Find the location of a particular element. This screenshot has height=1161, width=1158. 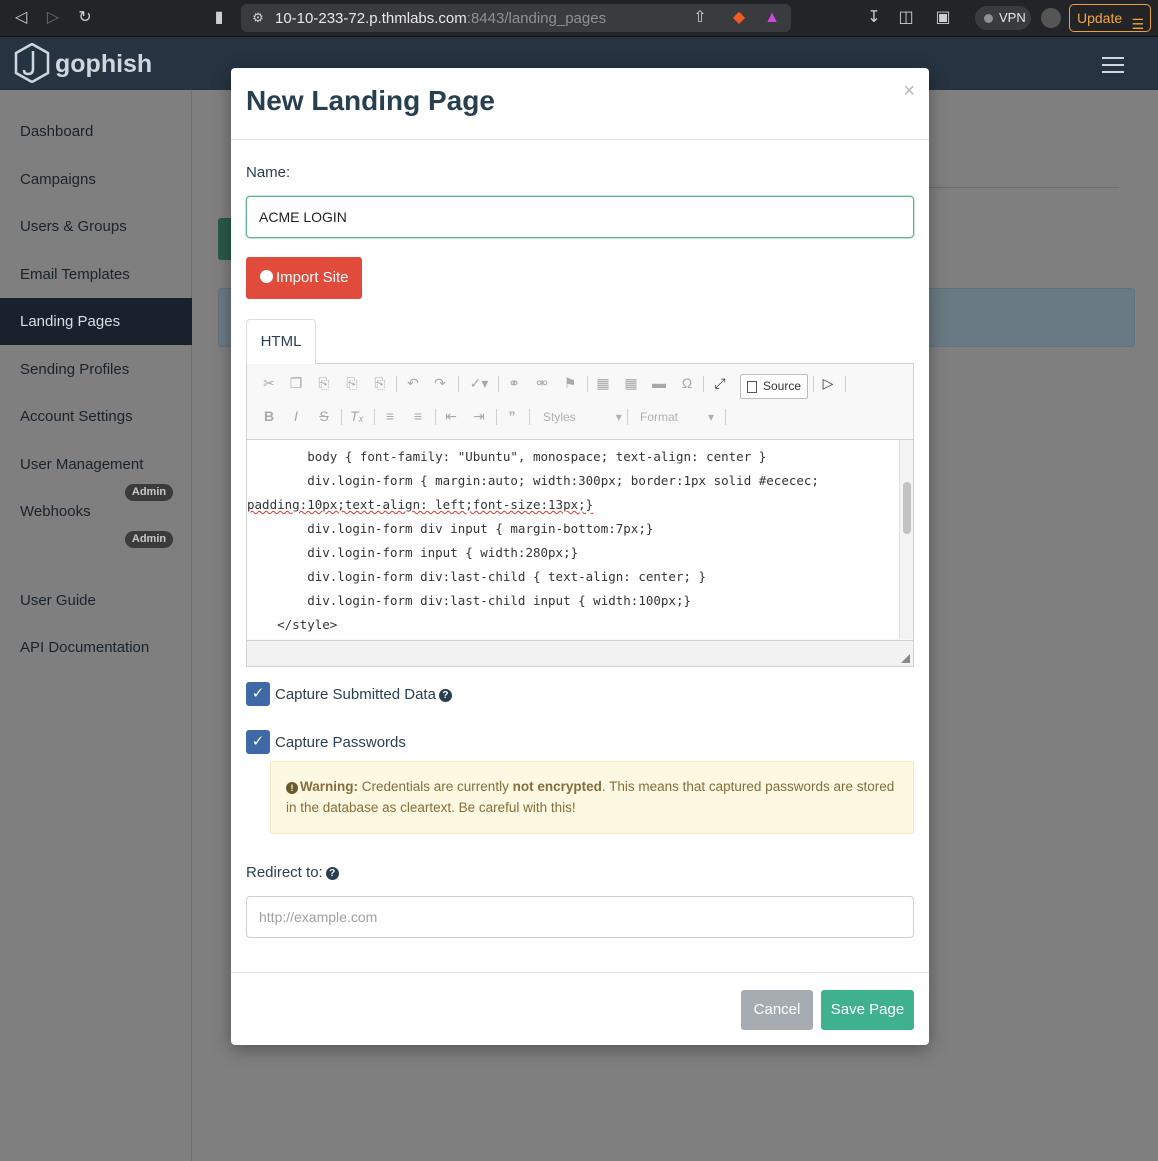

back-icon: ◁ is located at coordinates (21, 18).